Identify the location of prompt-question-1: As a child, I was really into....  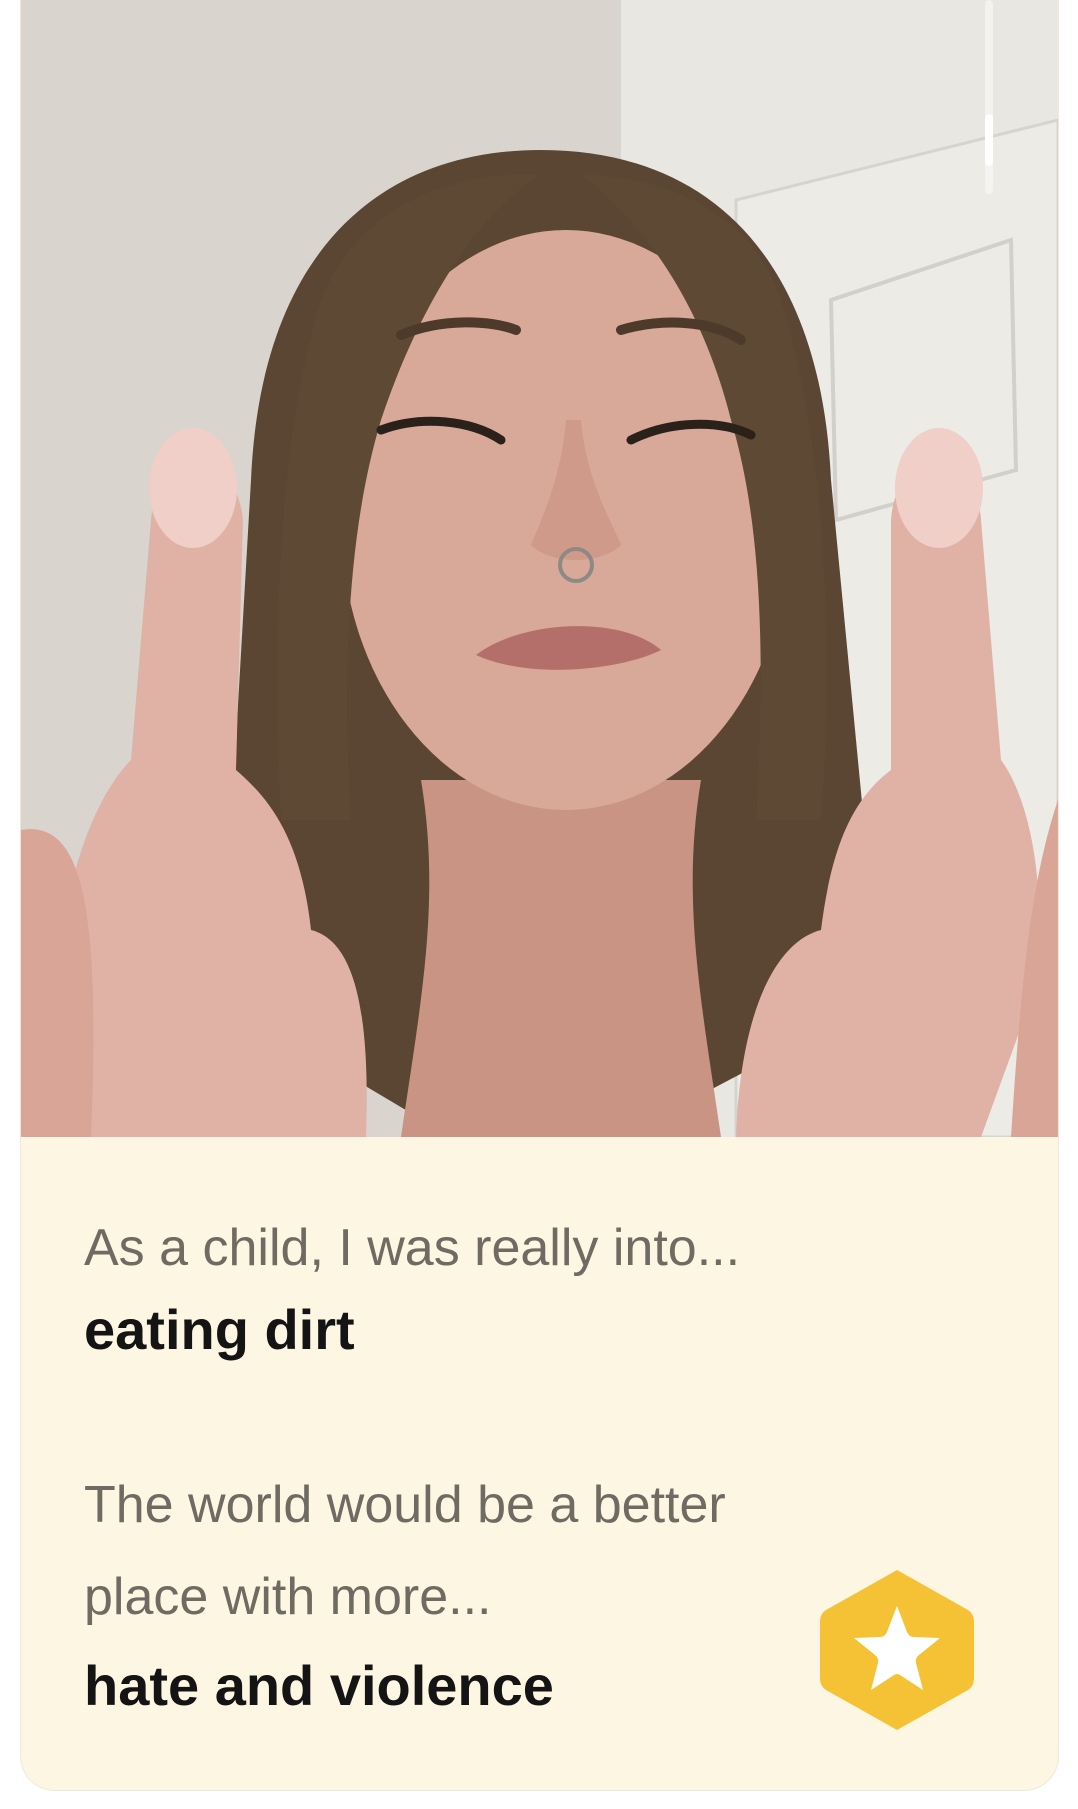
(412, 1248).